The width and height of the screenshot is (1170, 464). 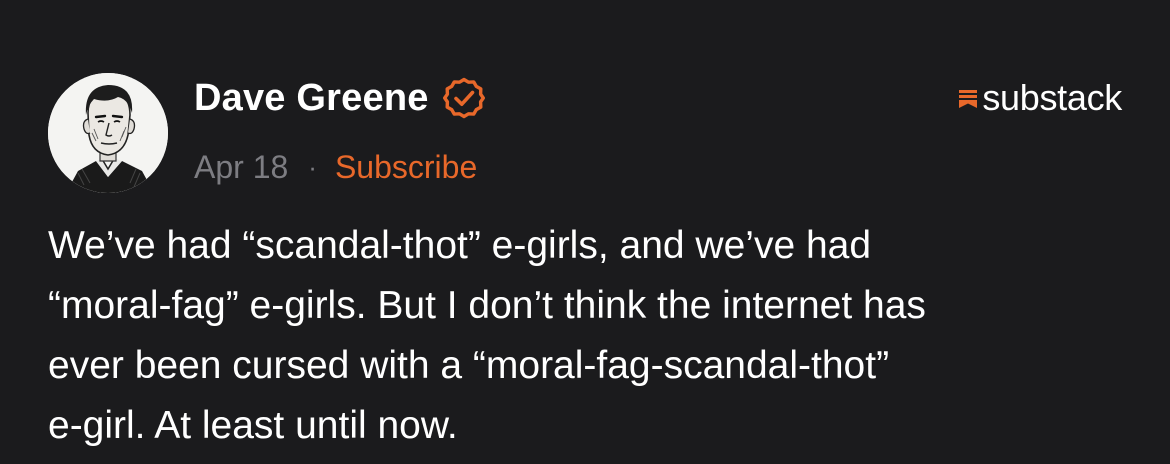 What do you see at coordinates (241, 166) in the screenshot?
I see `post-date: Apr 18` at bounding box center [241, 166].